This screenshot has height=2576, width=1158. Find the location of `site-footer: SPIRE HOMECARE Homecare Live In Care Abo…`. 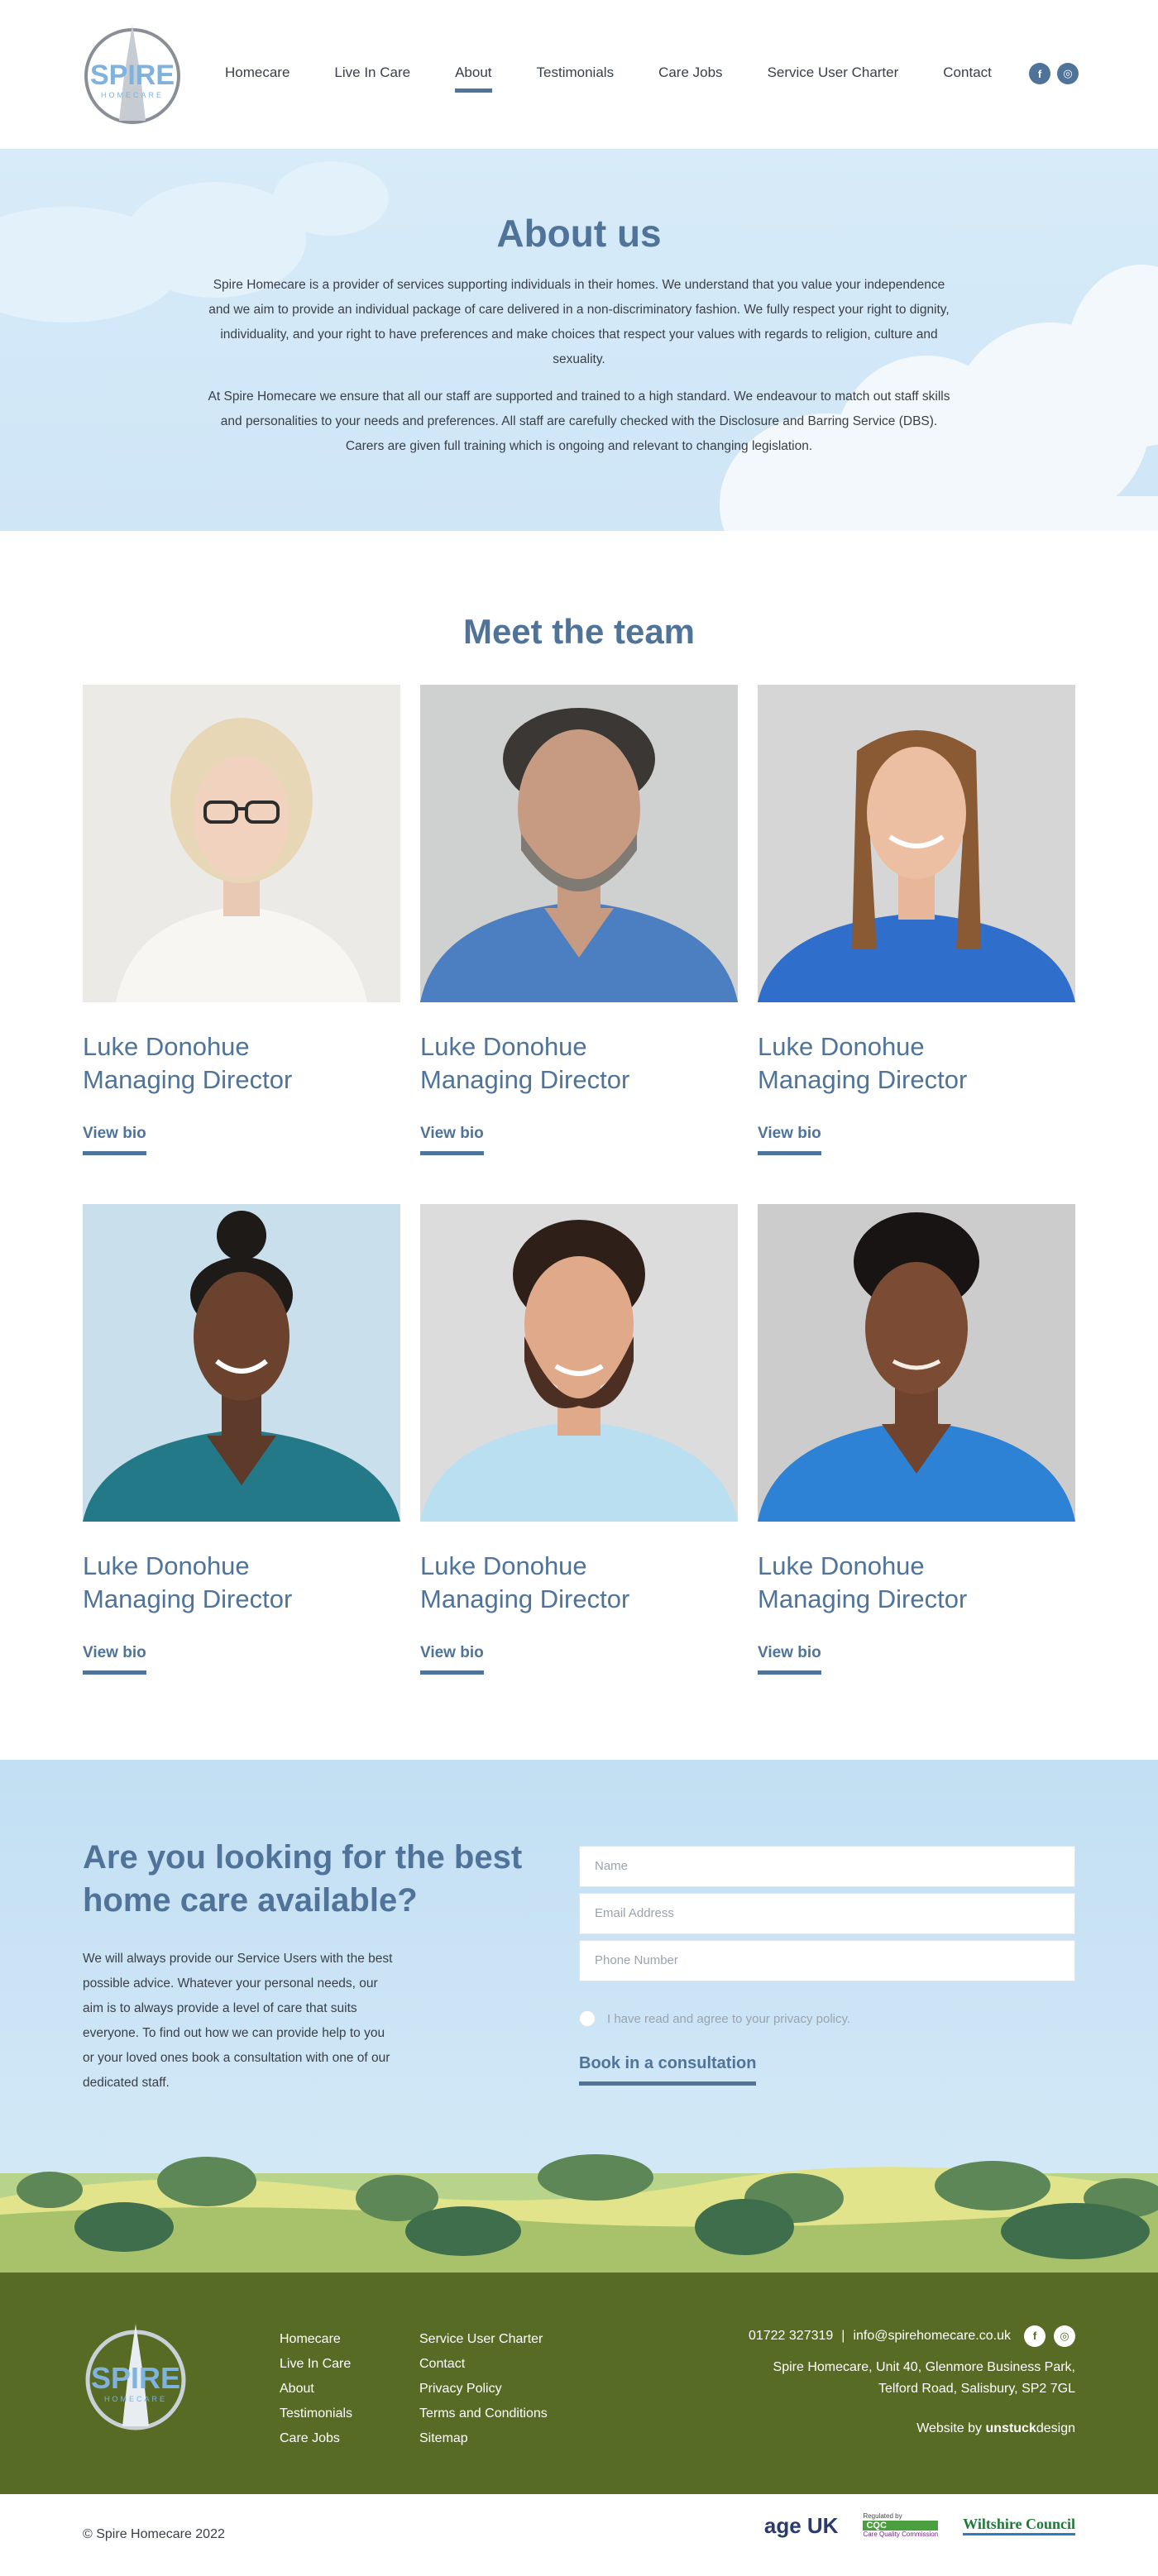

site-footer: SPIRE HOMECARE Homecare Live In Care Abo… is located at coordinates (579, 2383).